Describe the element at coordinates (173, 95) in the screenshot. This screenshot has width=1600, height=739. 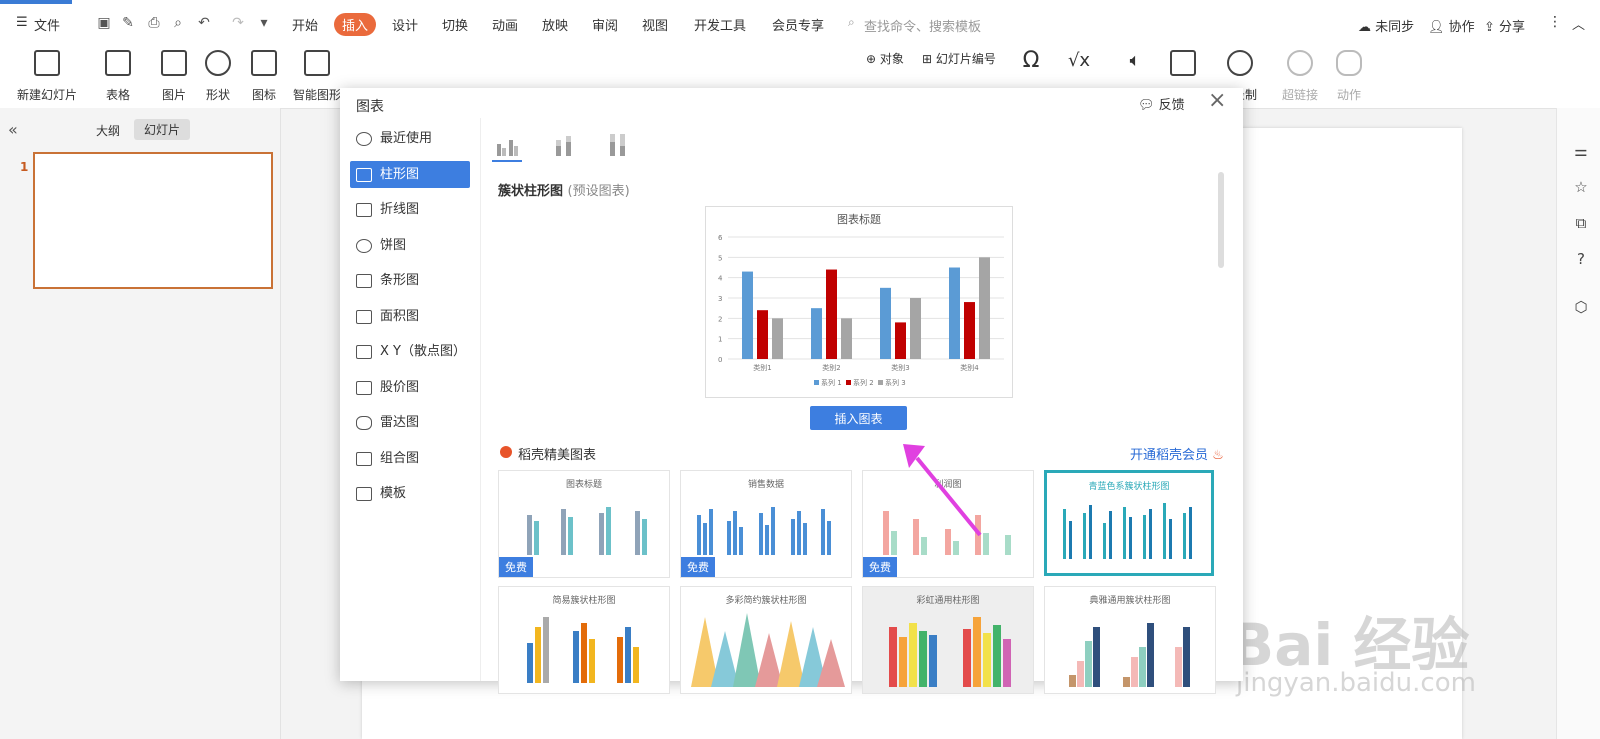
I see `picture-label: 图片` at that location.